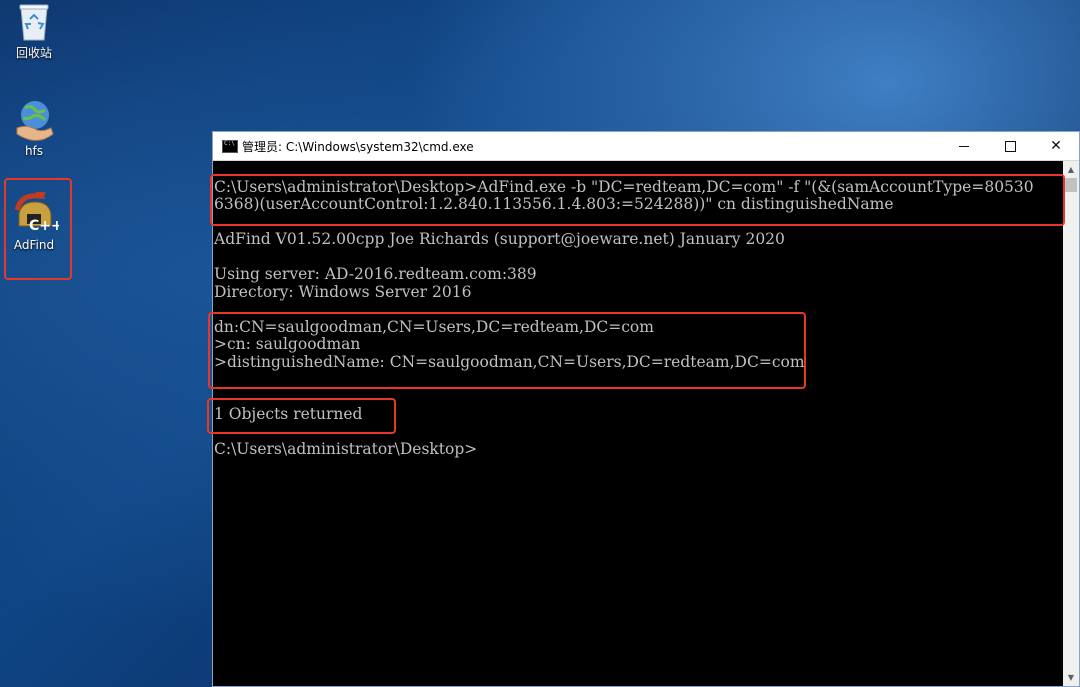 The image size is (1080, 687). Describe the element at coordinates (38, 229) in the screenshot. I see `adfind-icon-highlight` at that location.